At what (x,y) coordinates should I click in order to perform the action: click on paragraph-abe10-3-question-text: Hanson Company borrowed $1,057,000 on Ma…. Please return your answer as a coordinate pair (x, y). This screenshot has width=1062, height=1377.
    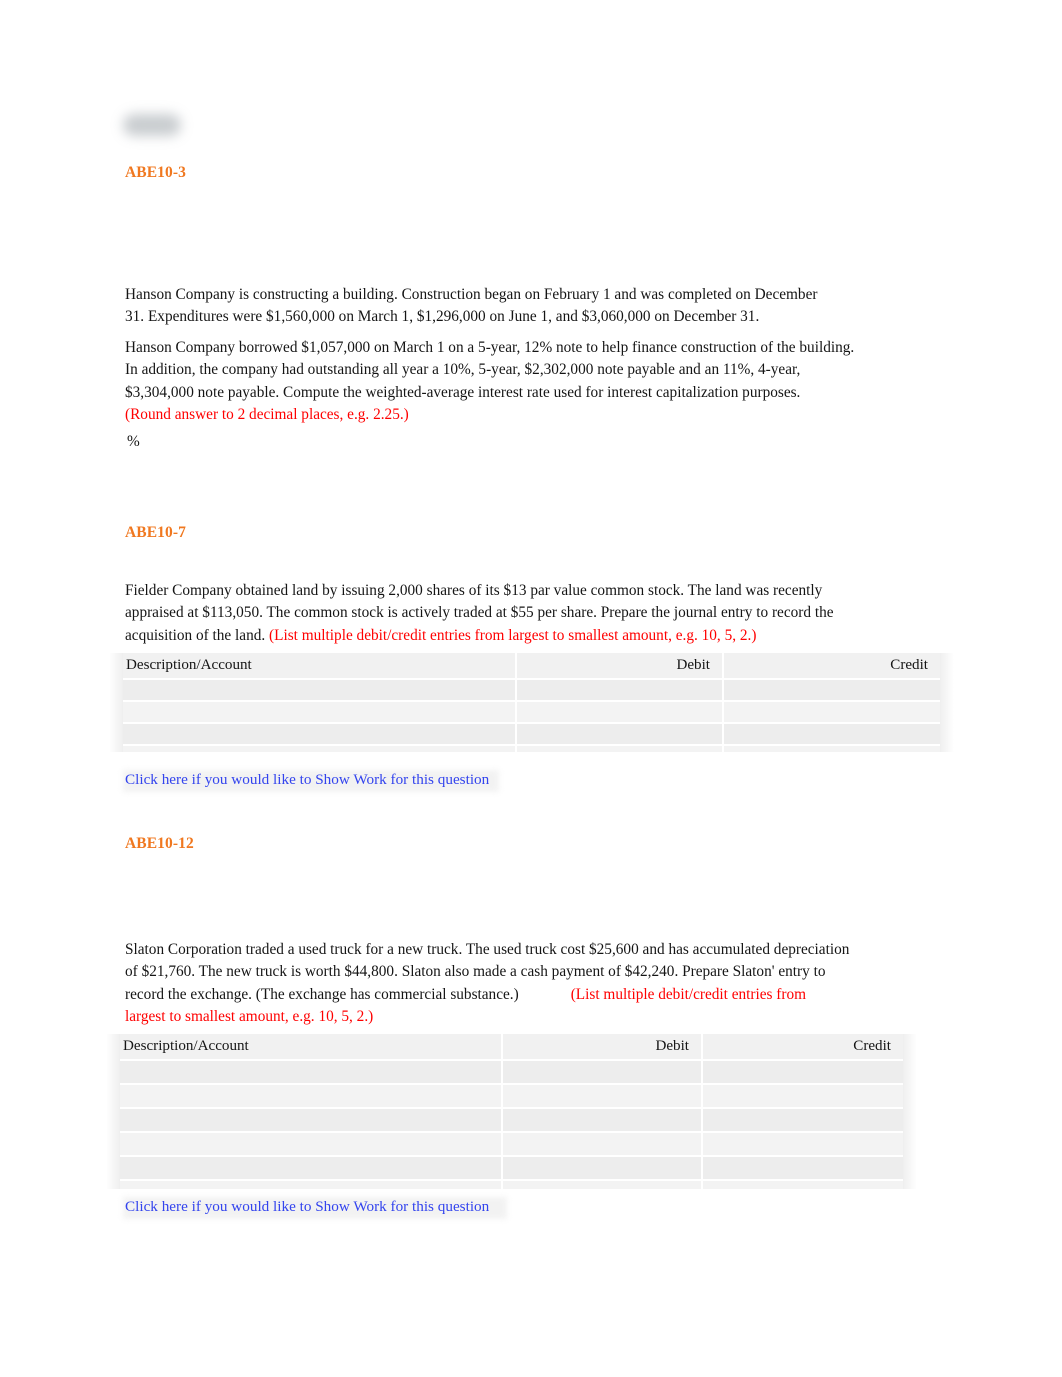
    Looking at the image, I should click on (490, 370).